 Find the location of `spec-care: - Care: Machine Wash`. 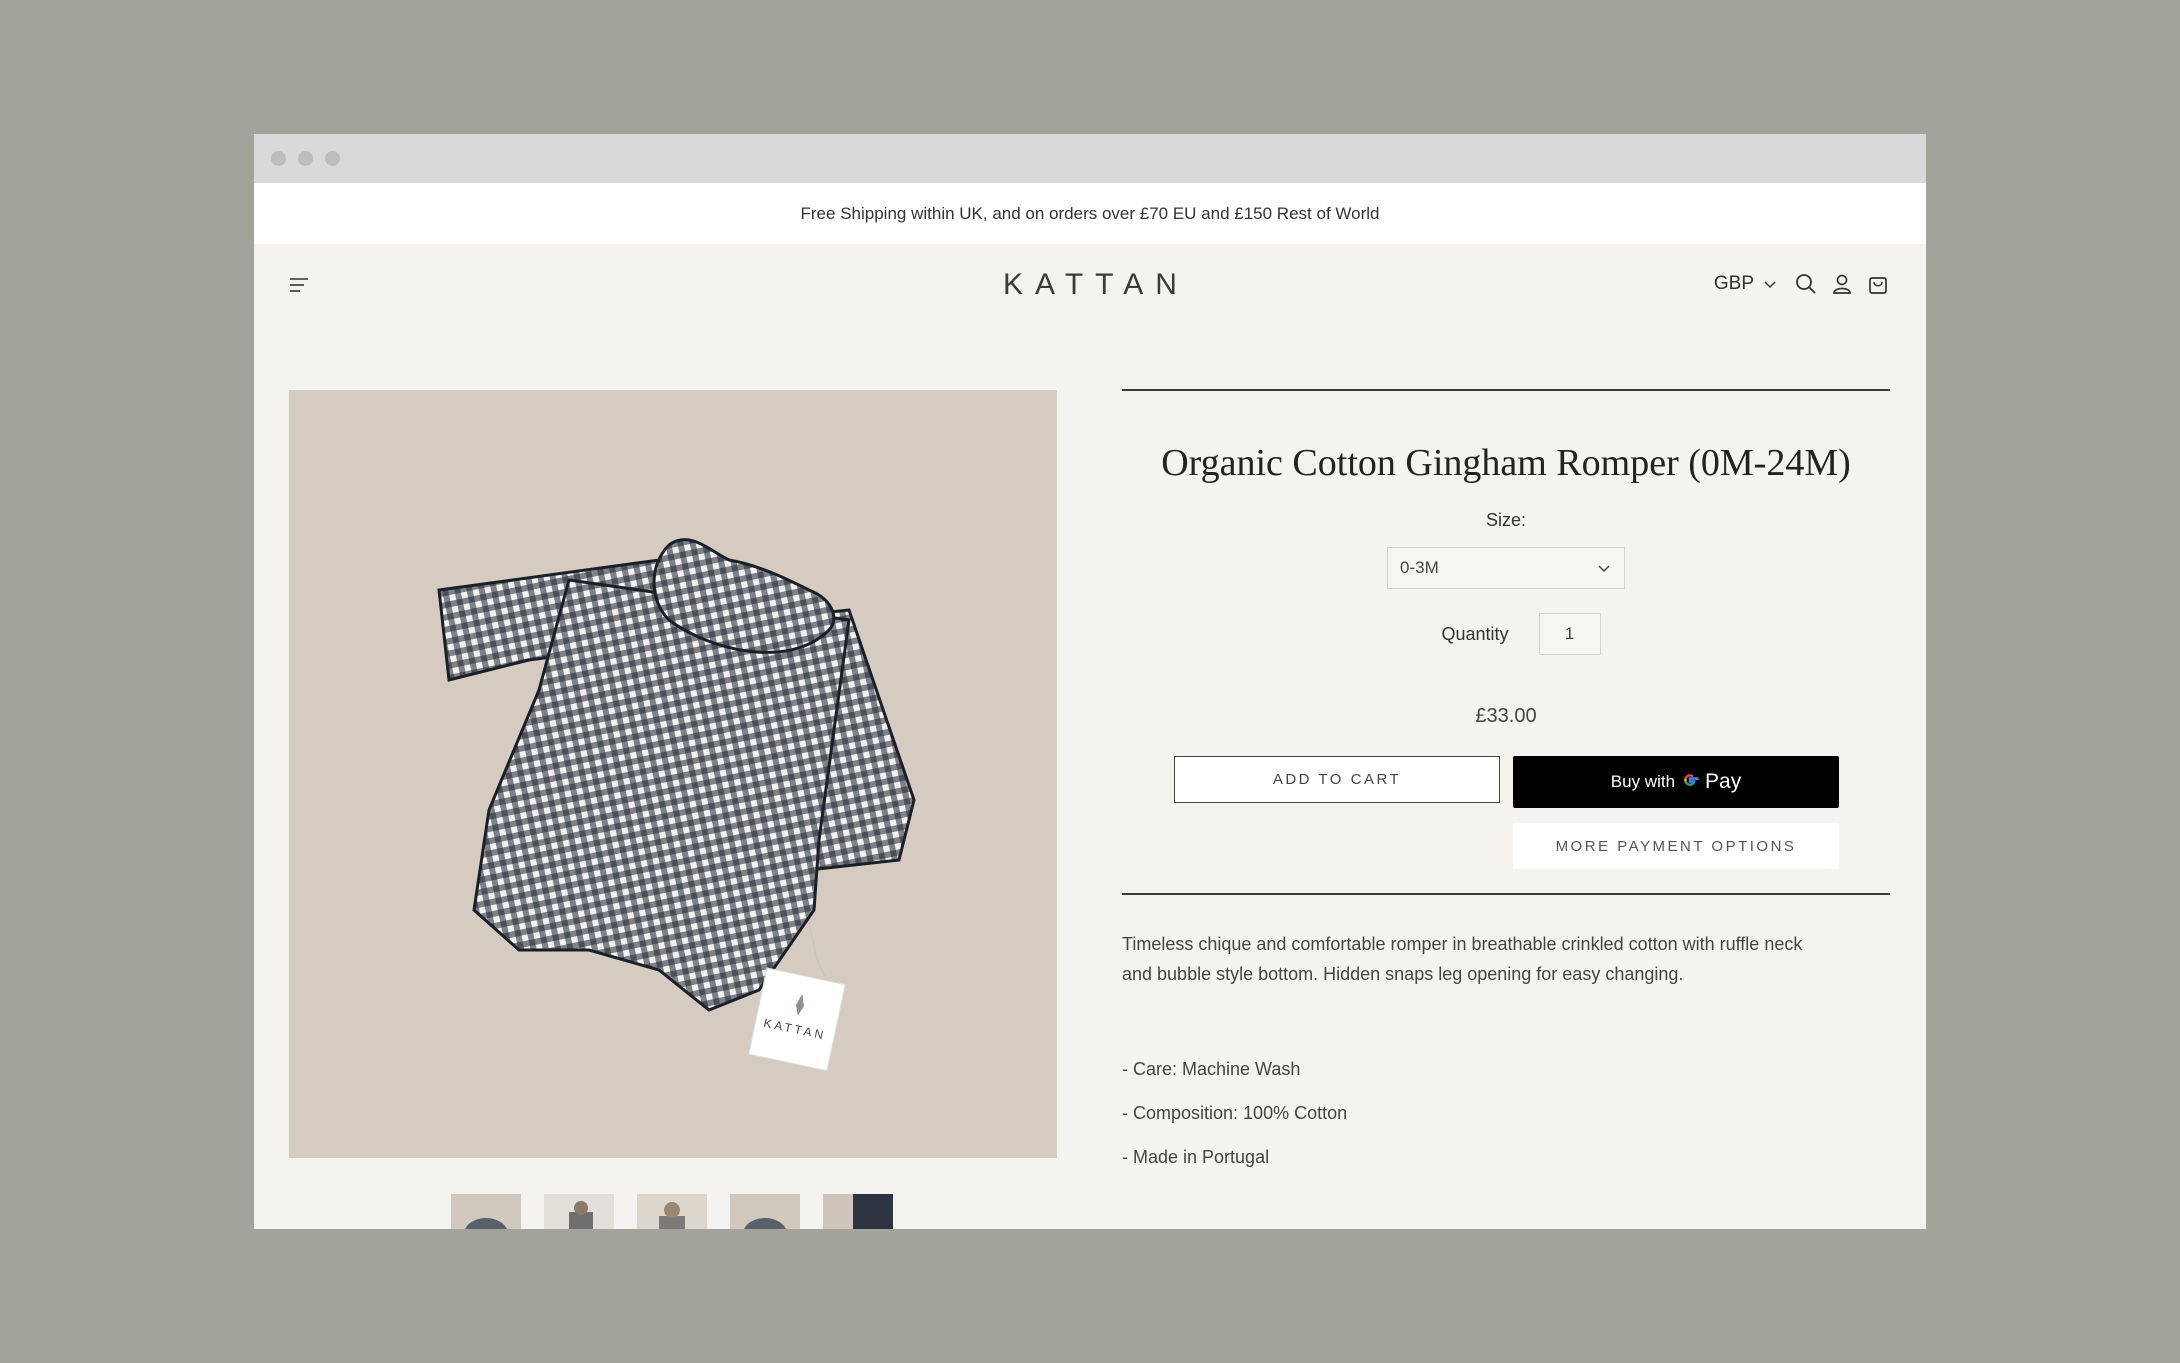

spec-care: - Care: Machine Wash is located at coordinates (1211, 1069).